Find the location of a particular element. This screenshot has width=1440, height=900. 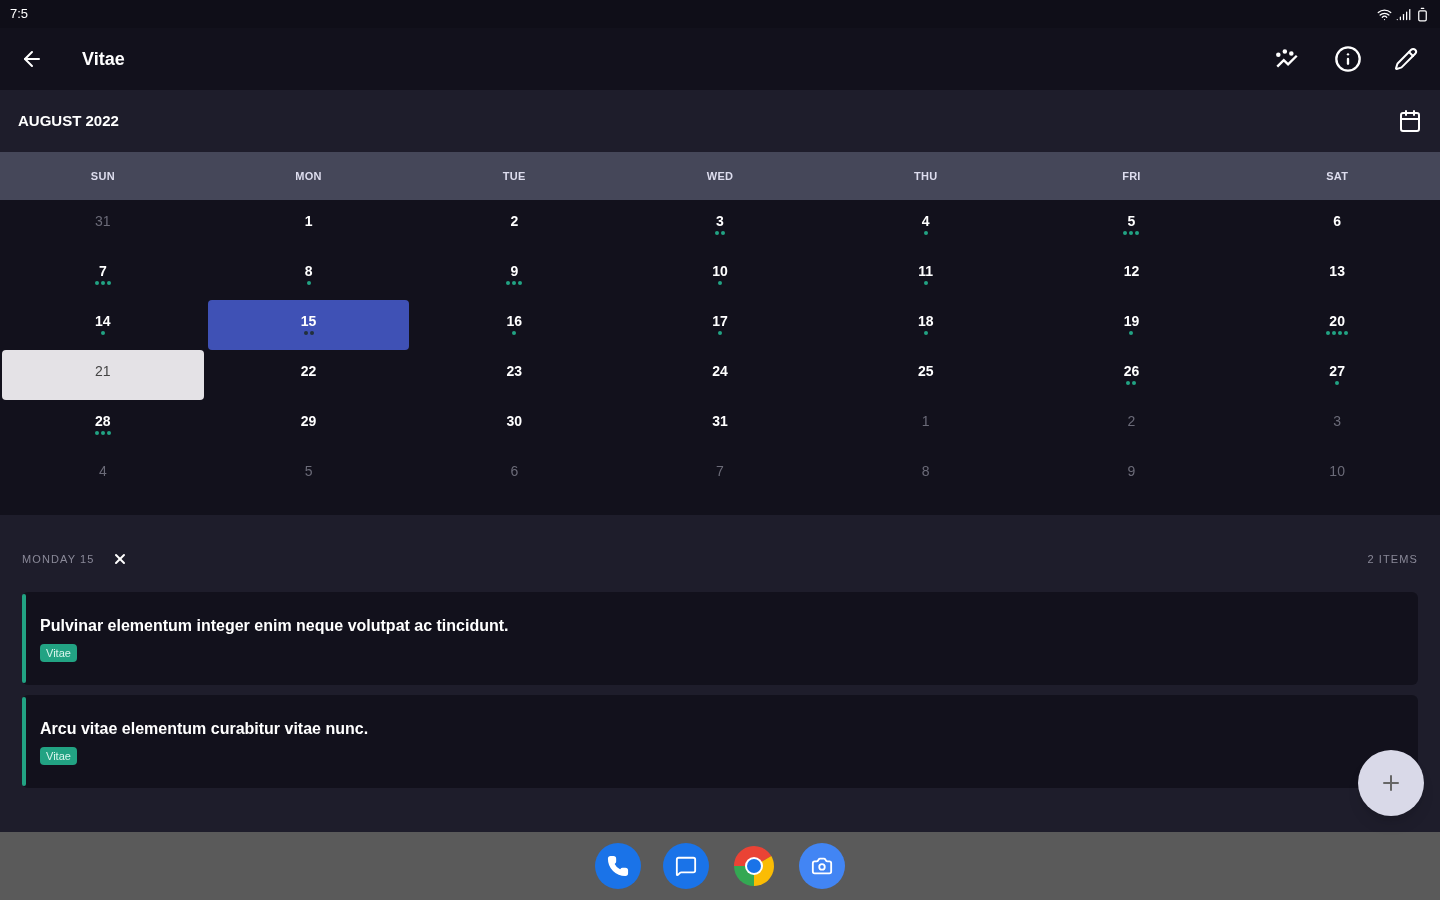

weekday-label: SAT is located at coordinates (1337, 176).